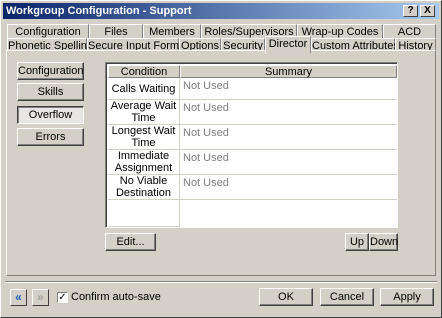  I want to click on up-button: Up, so click(357, 242).